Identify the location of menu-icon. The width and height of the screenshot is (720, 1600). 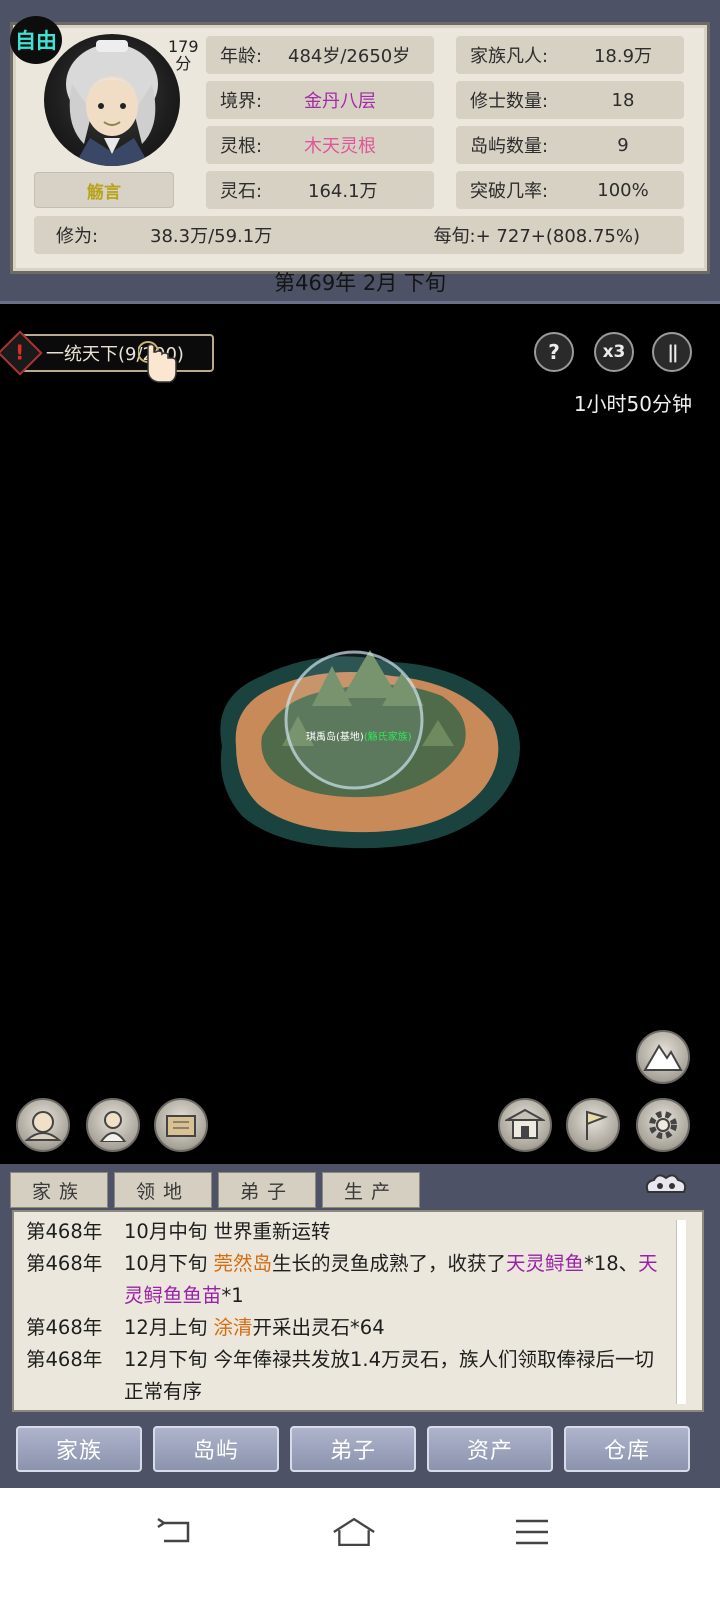
(532, 1532).